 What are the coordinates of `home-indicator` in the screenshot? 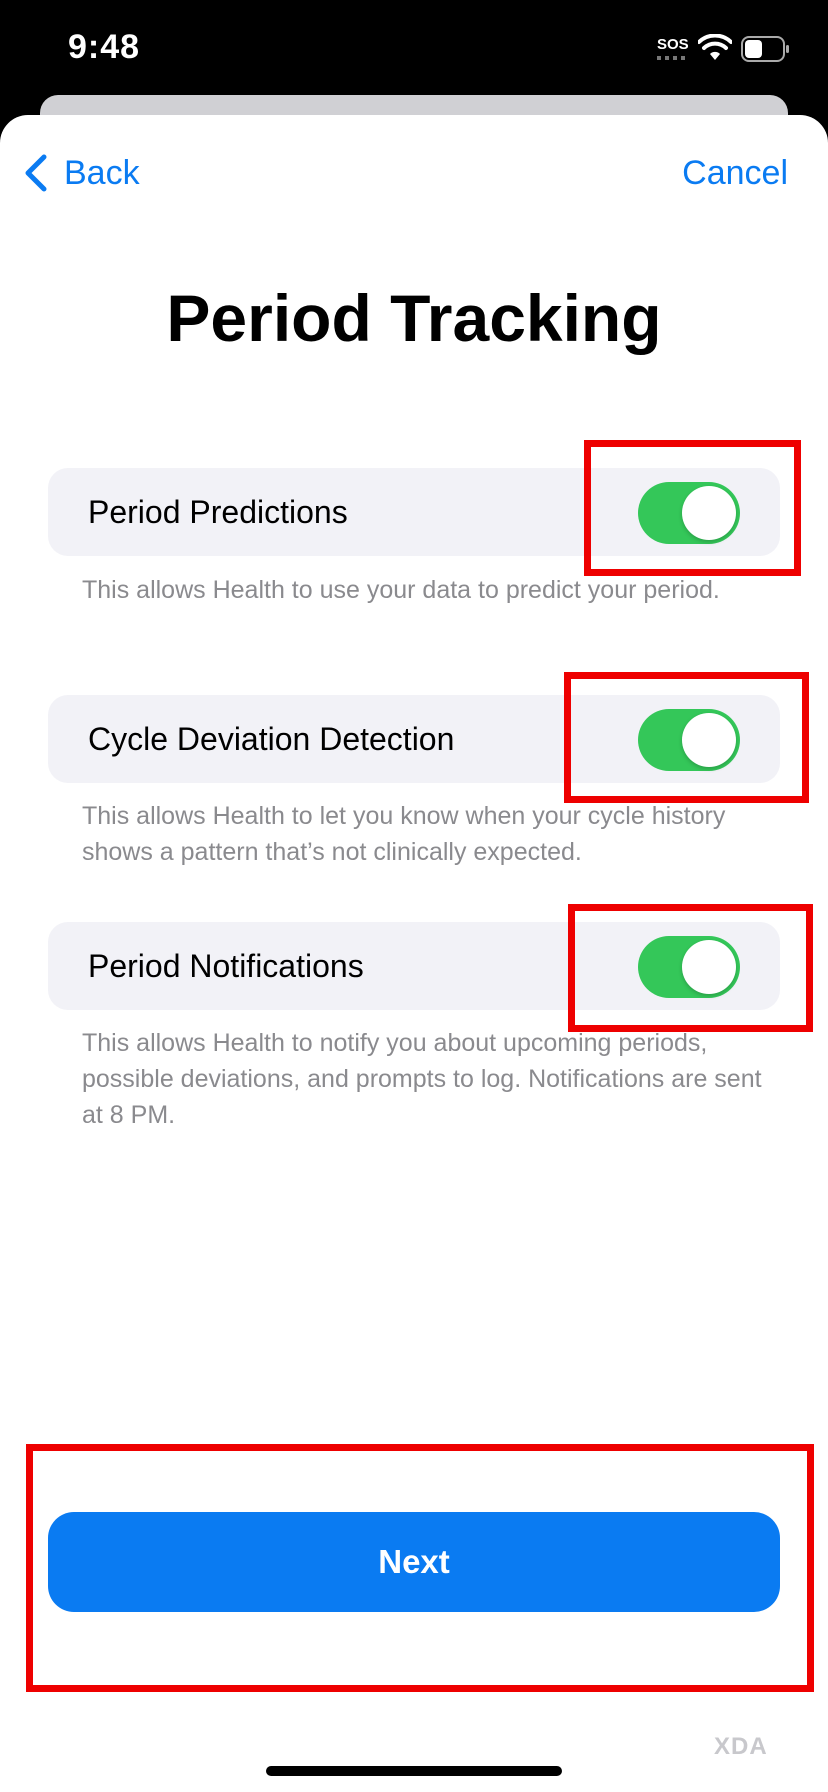 It's located at (414, 1771).